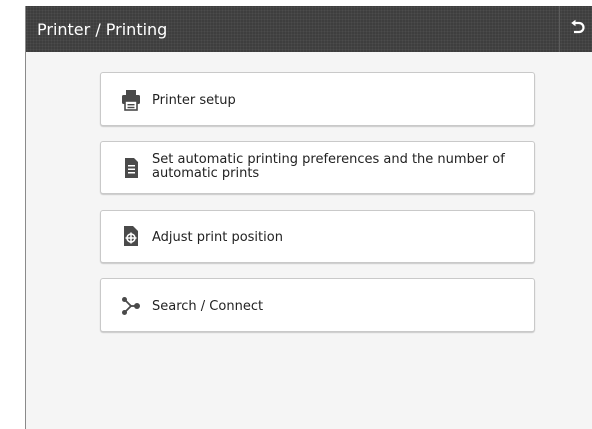 This screenshot has height=429, width=592. Describe the element at coordinates (317, 305) in the screenshot. I see `search-connect-button: Search / Connect` at that location.